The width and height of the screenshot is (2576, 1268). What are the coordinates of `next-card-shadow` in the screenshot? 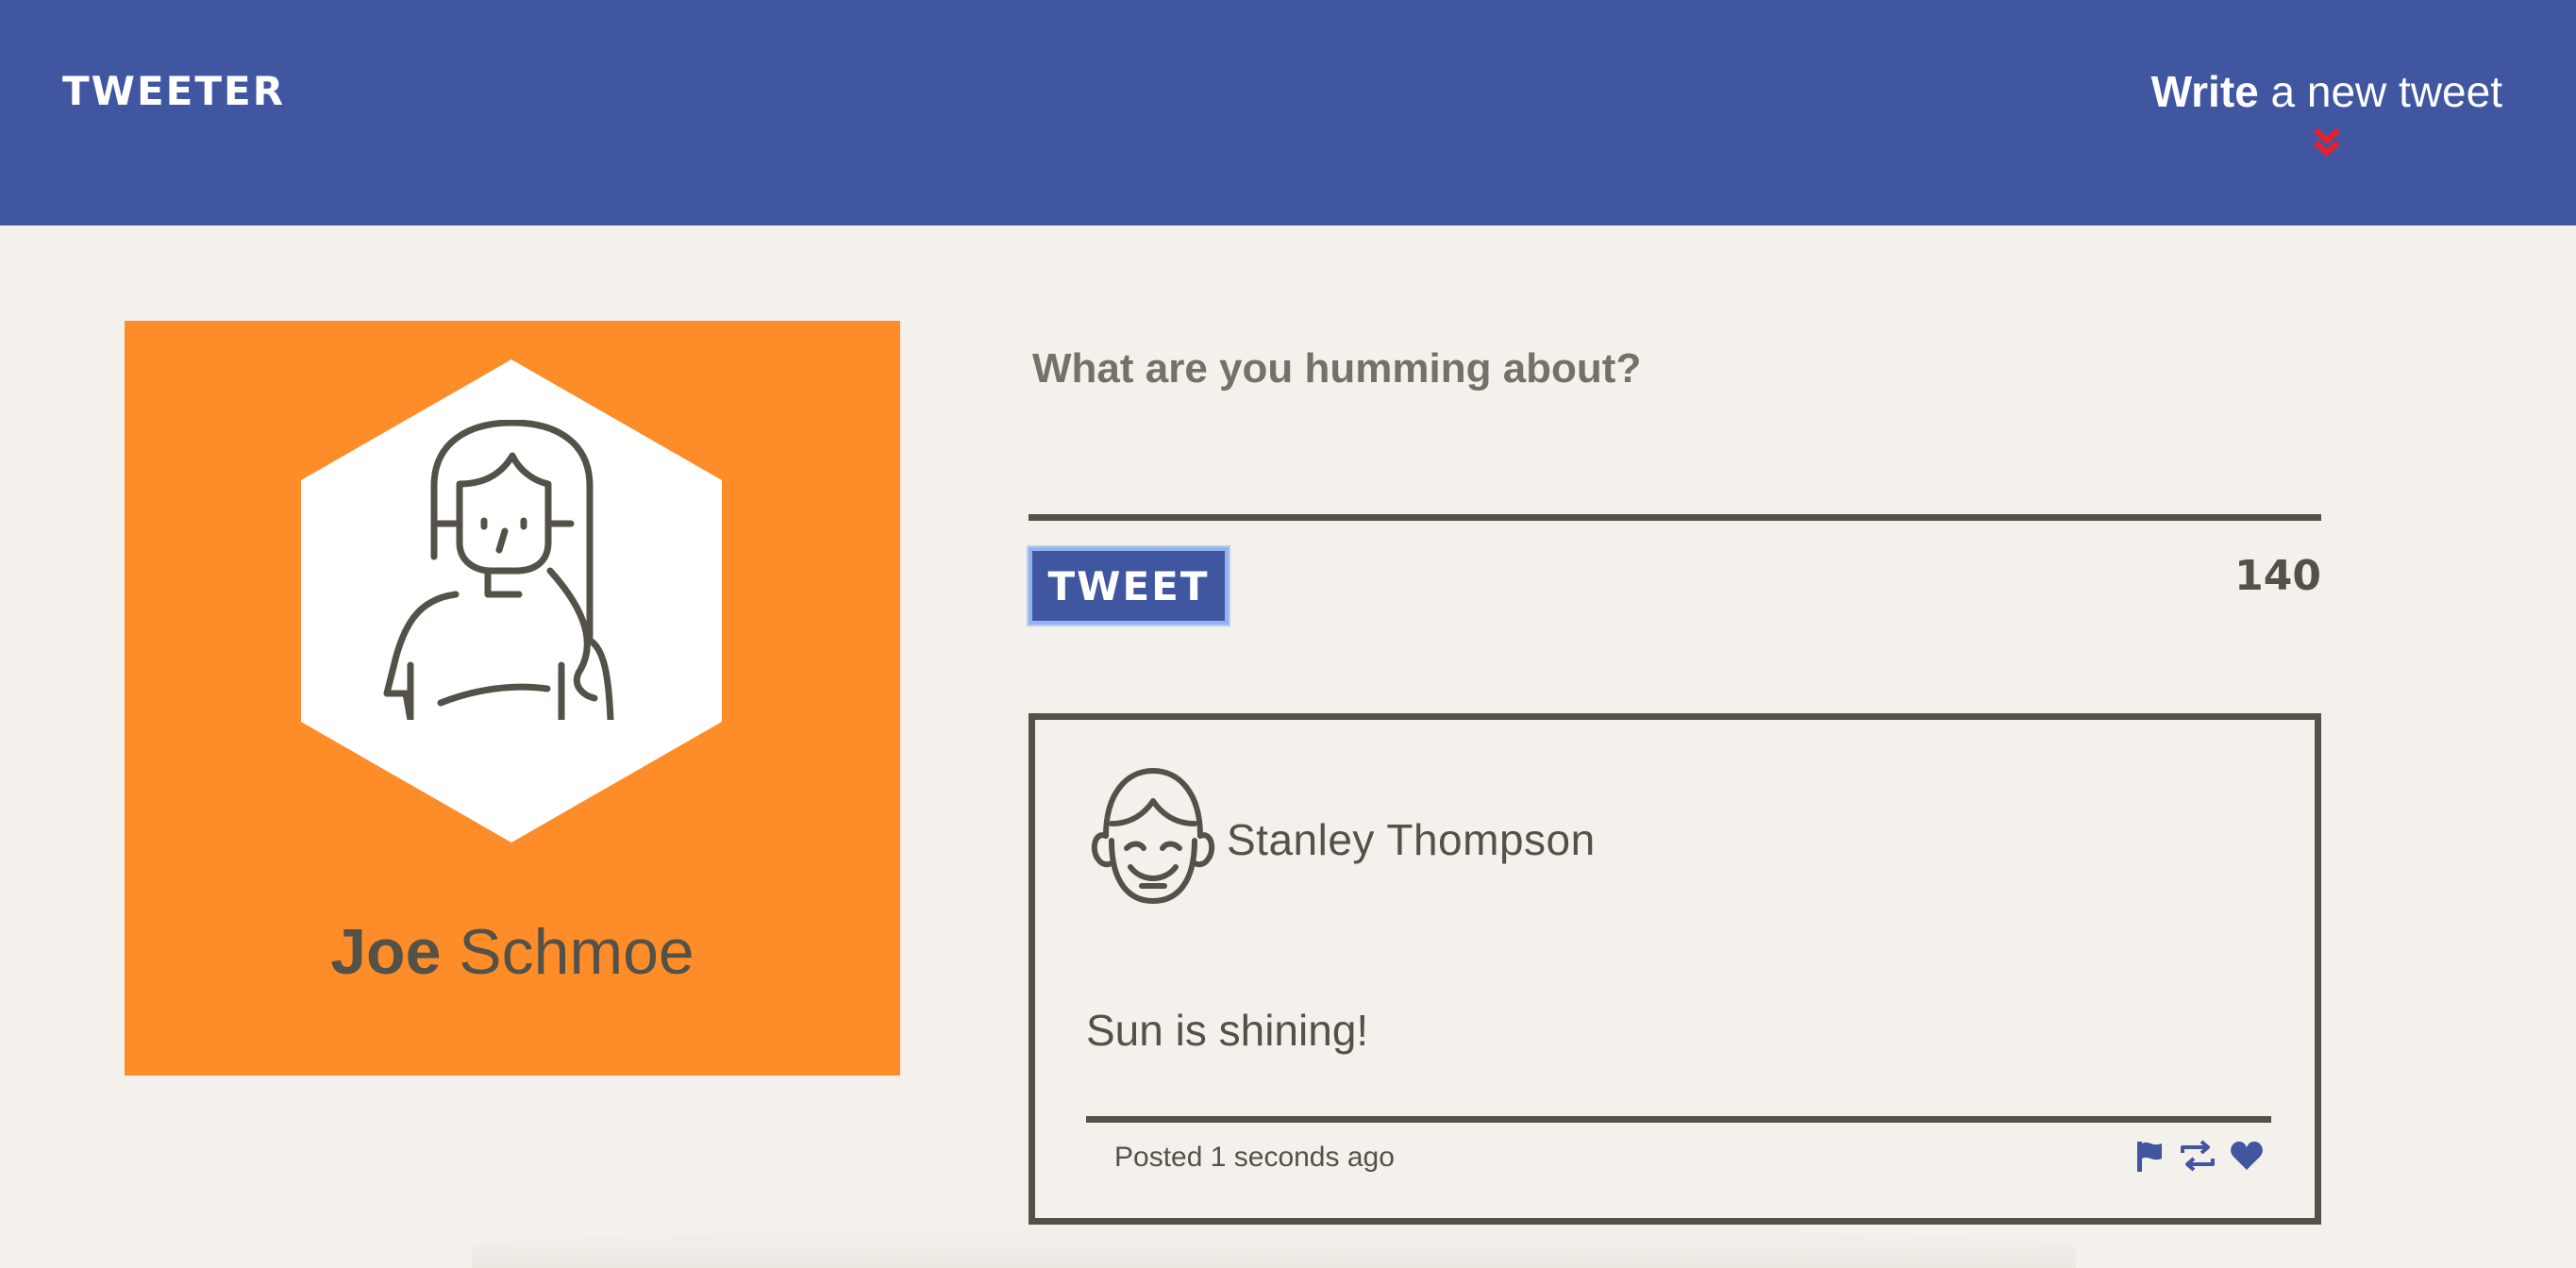 It's located at (1274, 1247).